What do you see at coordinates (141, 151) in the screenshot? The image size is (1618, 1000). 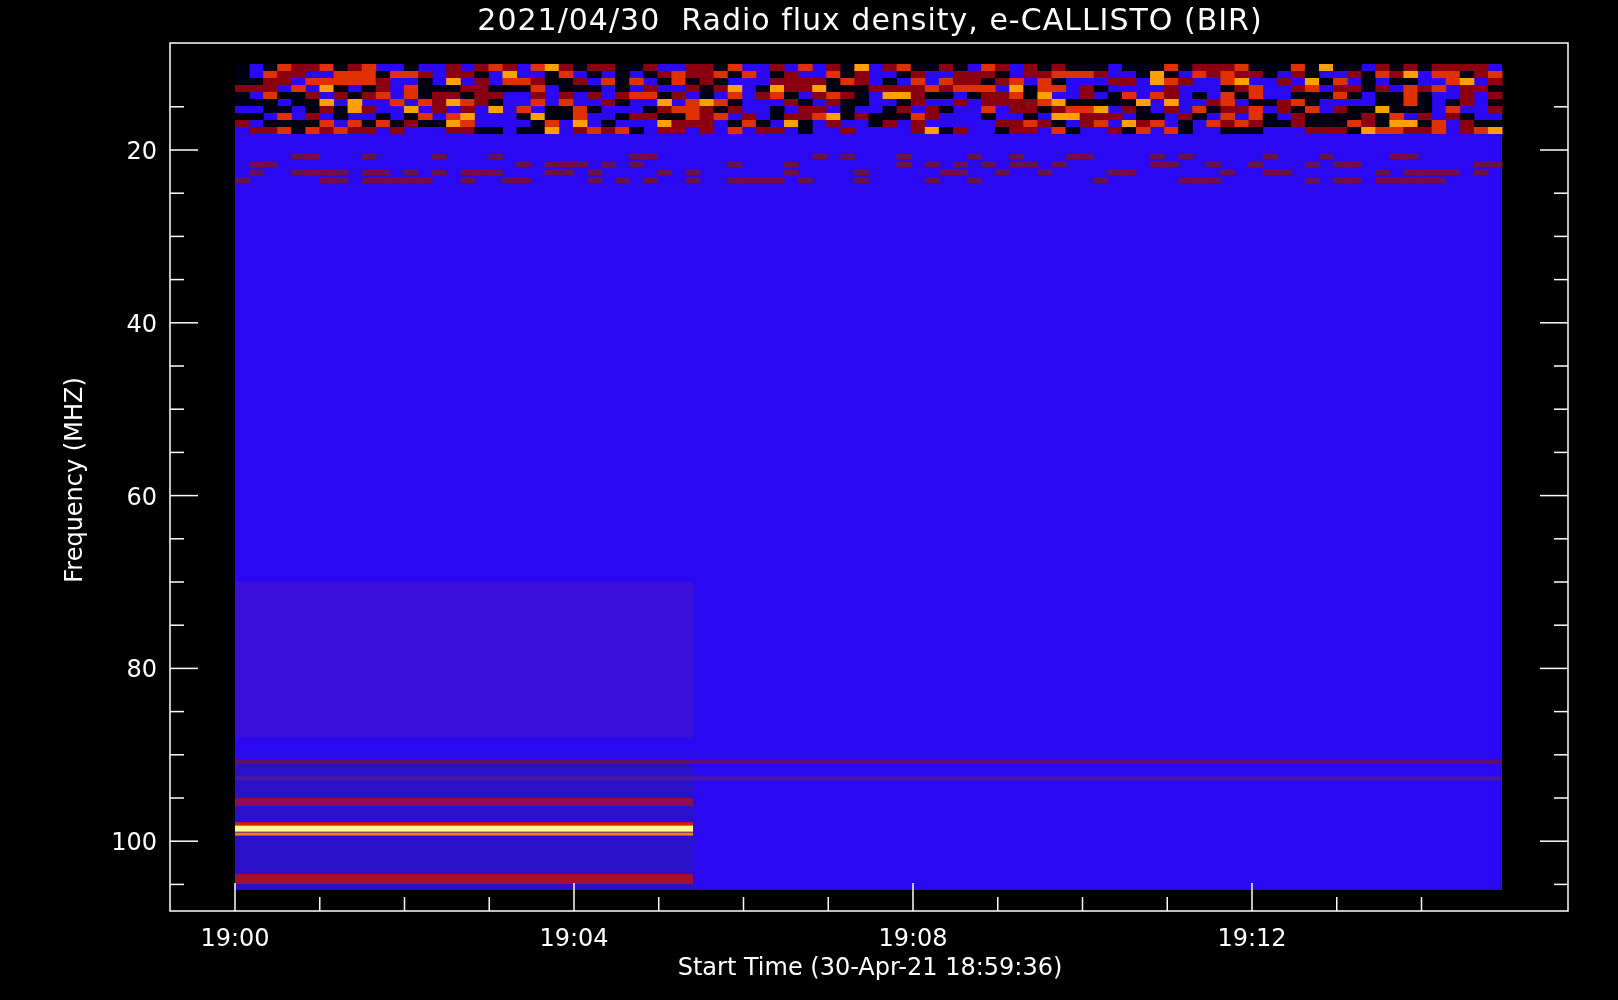 I see `y-tick-label: 20` at bounding box center [141, 151].